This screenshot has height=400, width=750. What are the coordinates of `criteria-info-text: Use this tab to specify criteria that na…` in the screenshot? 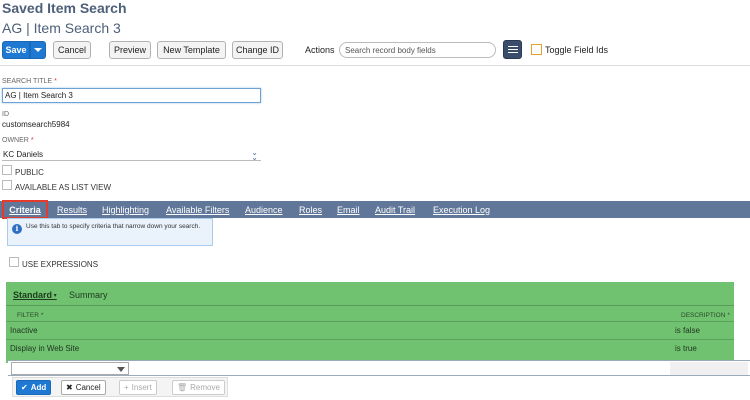 It's located at (113, 226).